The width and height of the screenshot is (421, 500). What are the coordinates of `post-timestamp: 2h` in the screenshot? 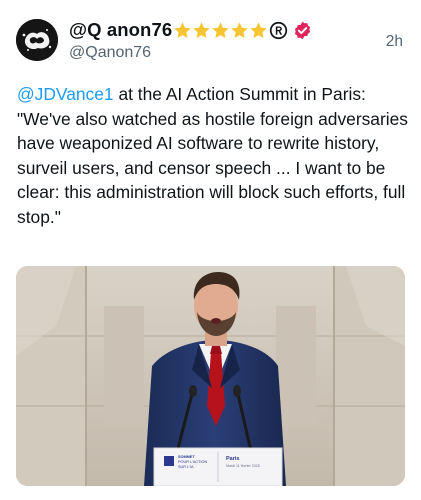 It's located at (394, 42).